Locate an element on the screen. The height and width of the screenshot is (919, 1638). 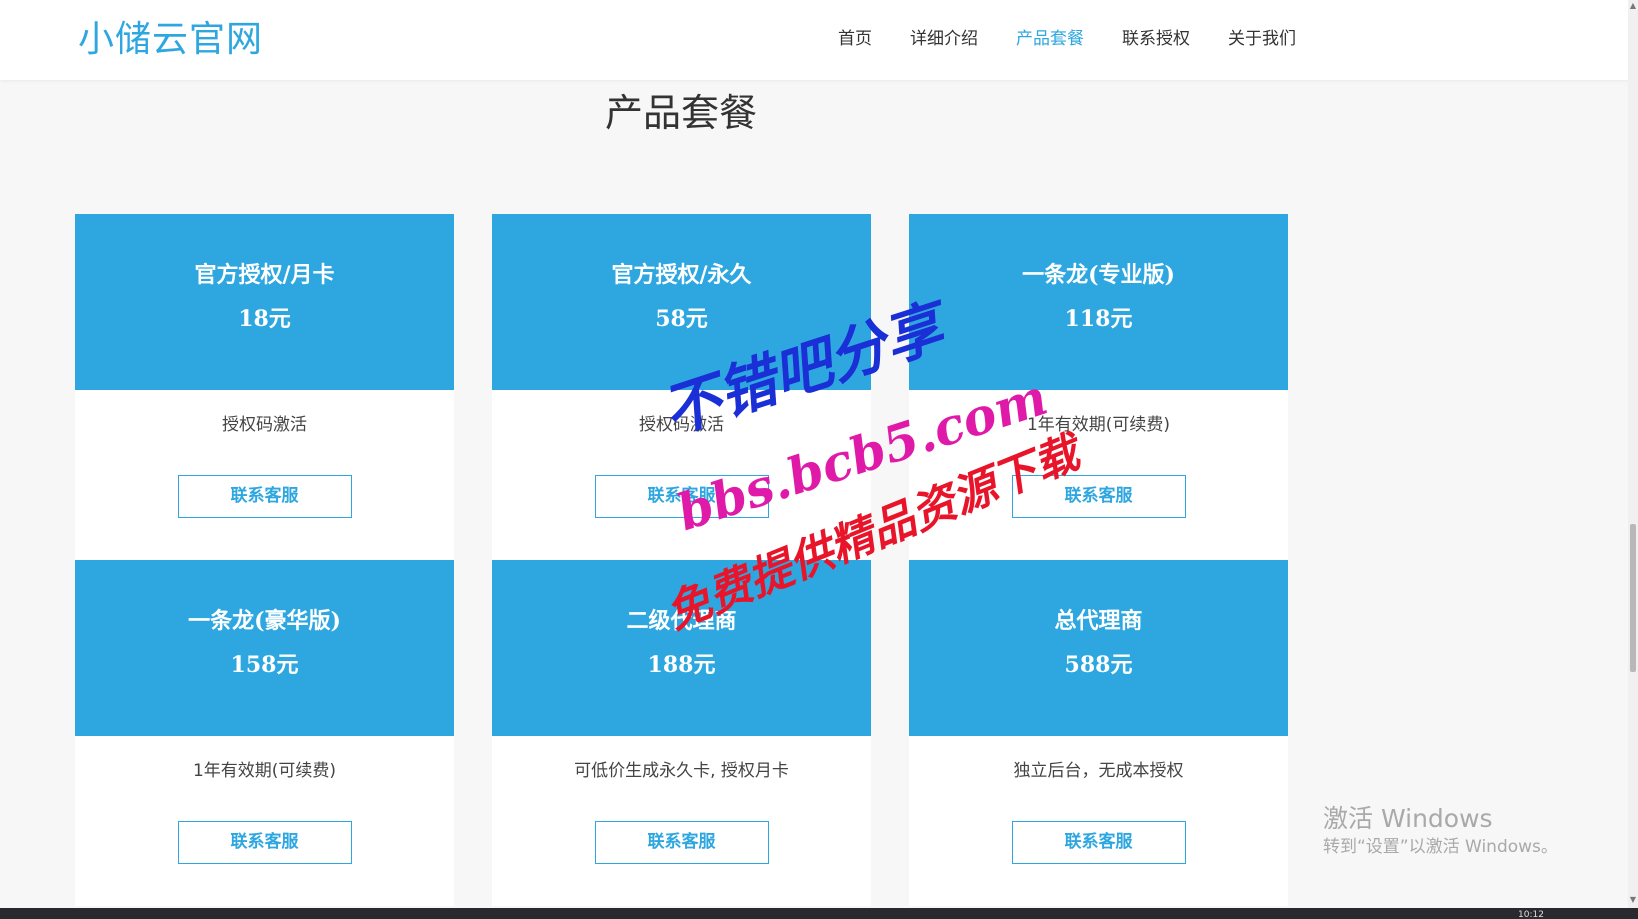
card-description: 1年有效期(可续费) is located at coordinates (264, 771).